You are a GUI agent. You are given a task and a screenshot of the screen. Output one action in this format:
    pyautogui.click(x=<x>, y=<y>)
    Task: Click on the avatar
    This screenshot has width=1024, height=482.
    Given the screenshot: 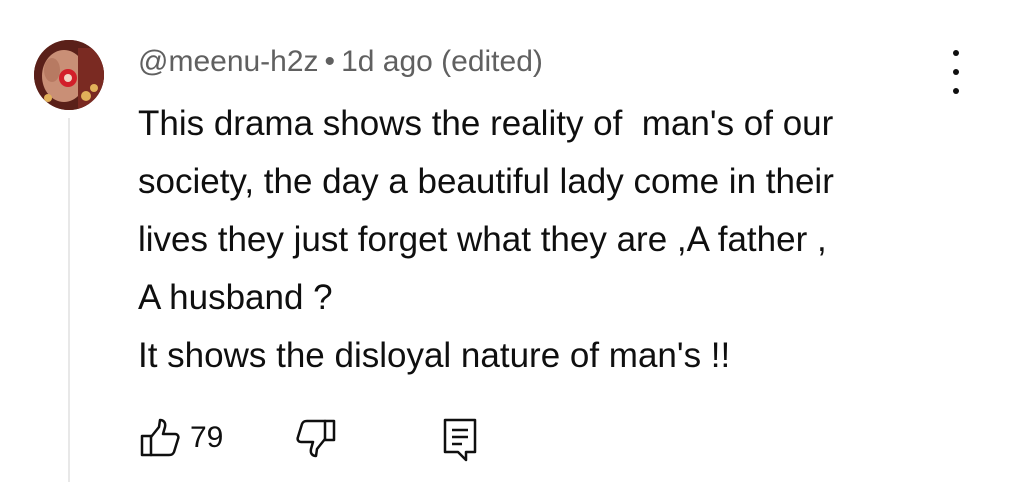 What is the action you would take?
    pyautogui.click(x=69, y=75)
    